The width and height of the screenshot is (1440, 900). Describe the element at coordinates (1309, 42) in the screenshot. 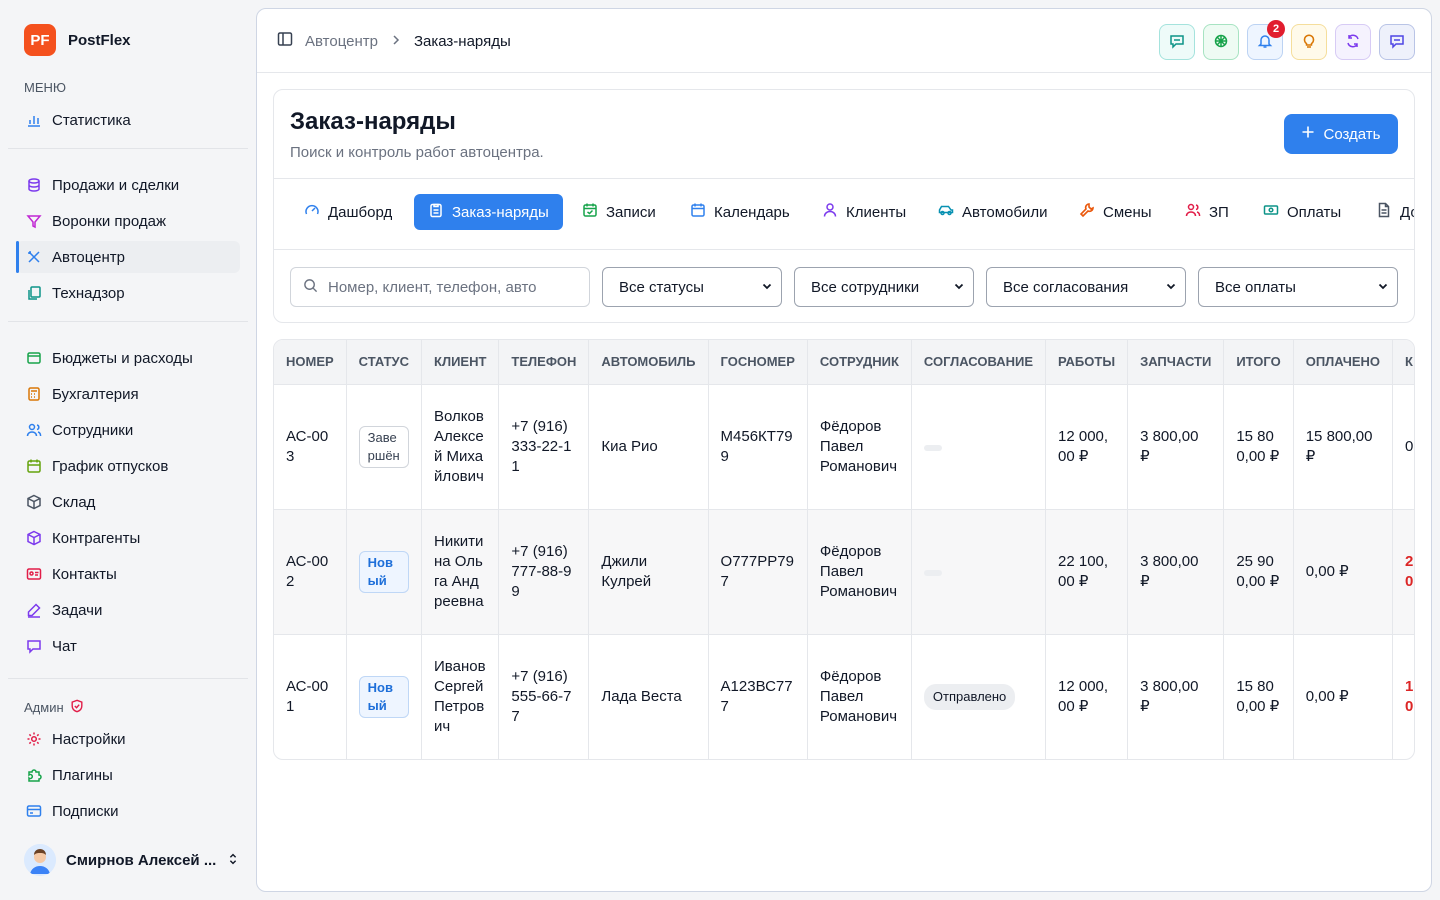

I see `tips-button` at that location.